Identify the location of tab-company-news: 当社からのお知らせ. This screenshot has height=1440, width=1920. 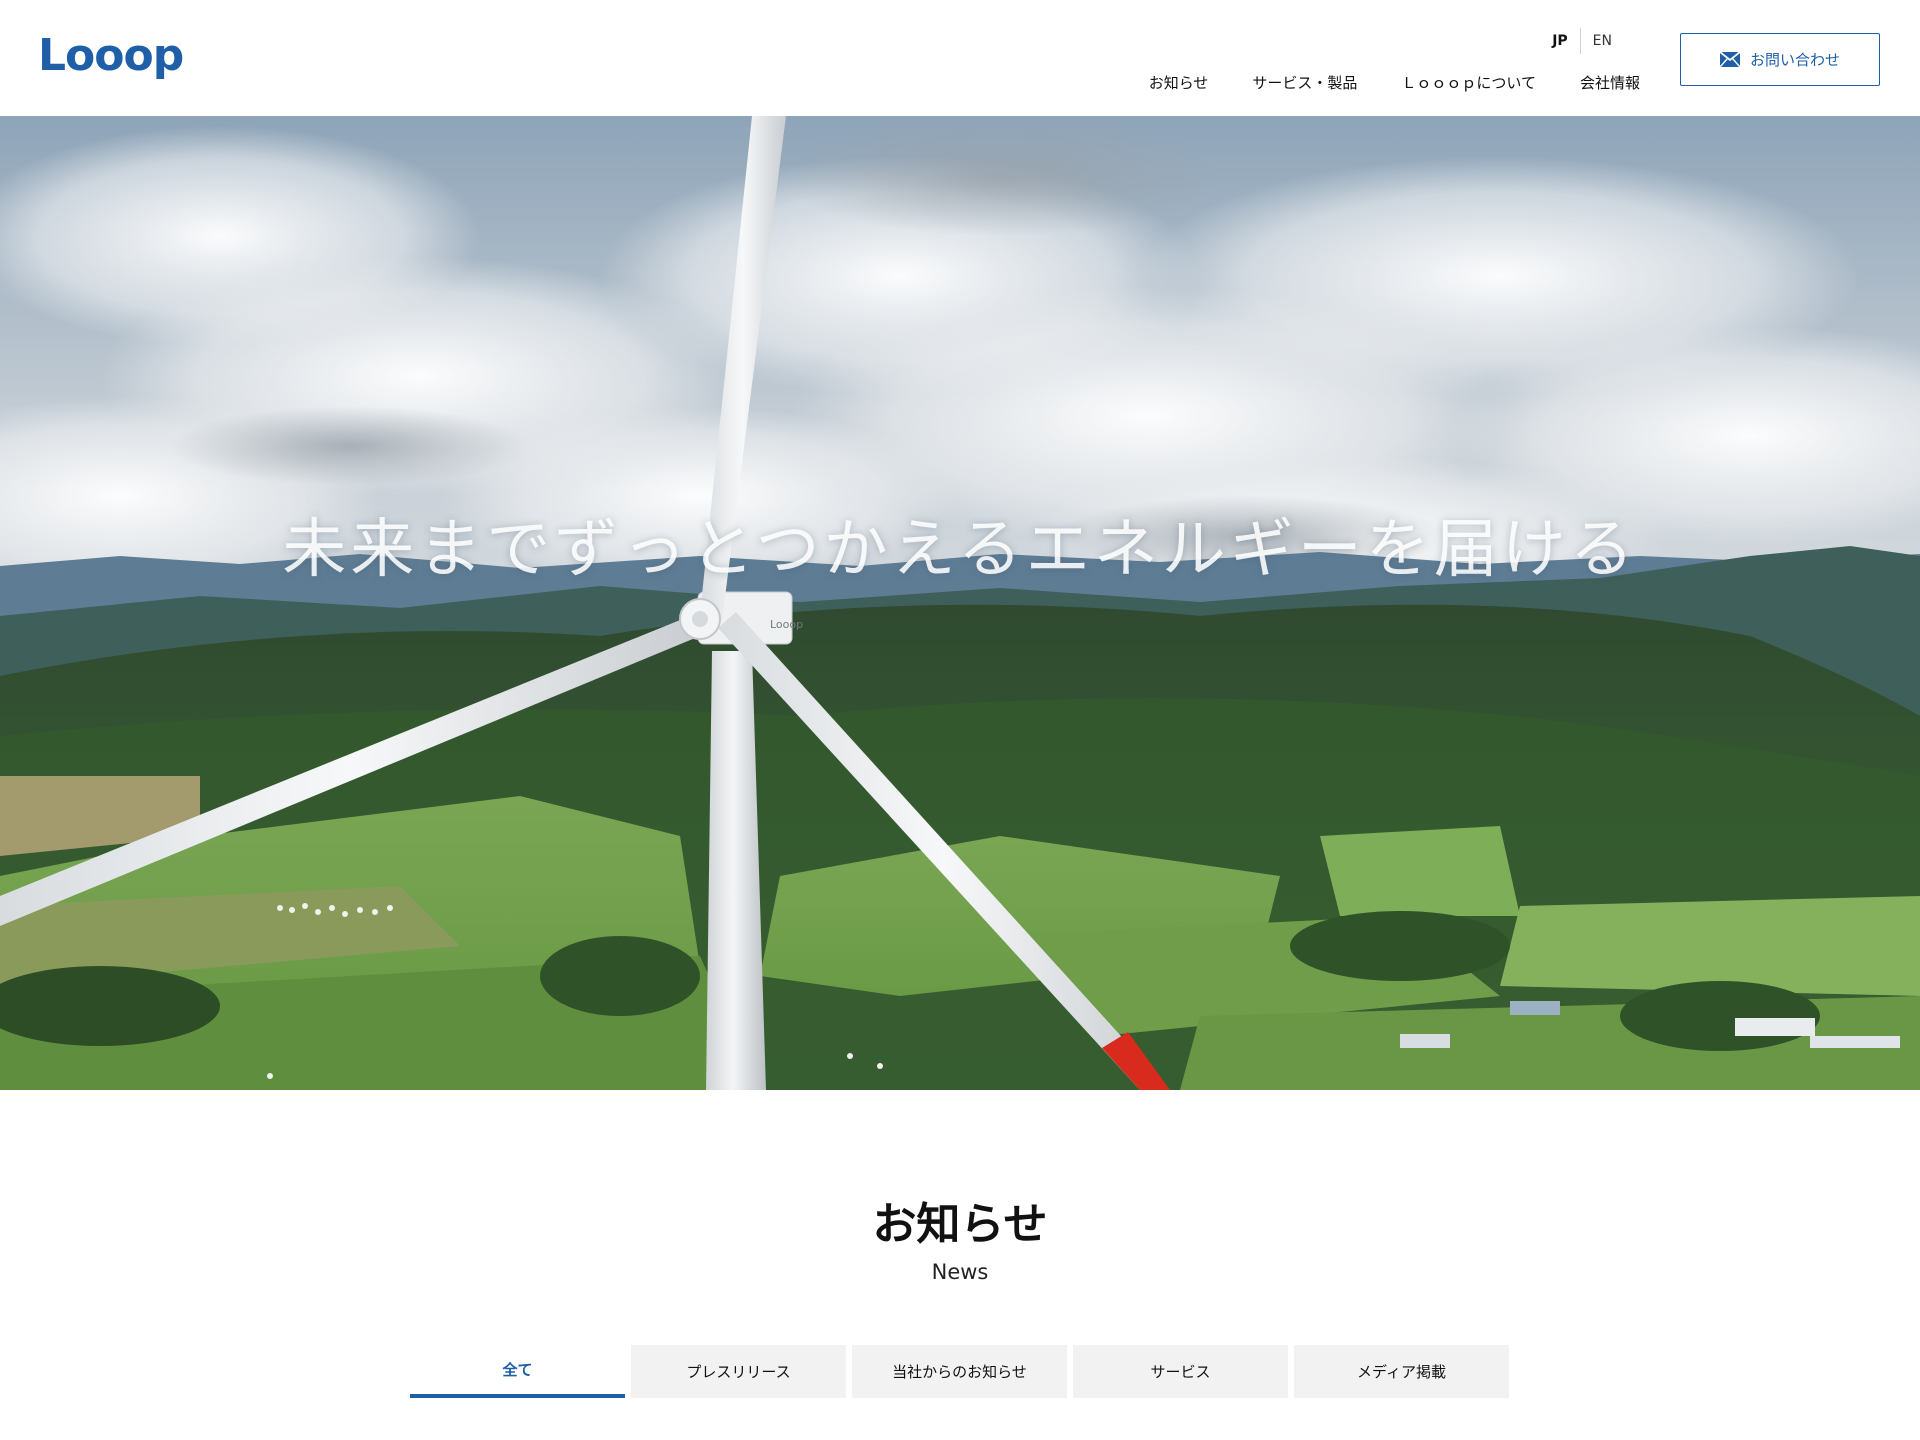
(959, 1371).